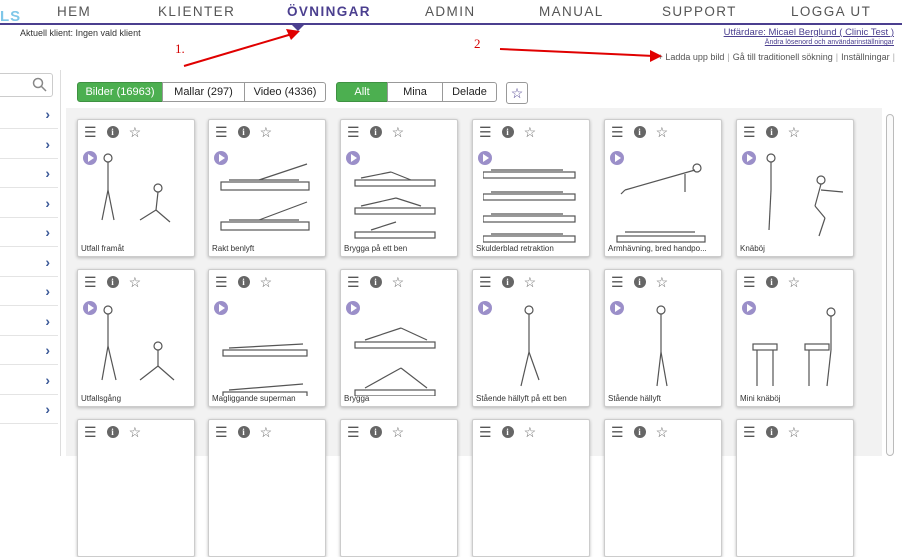 This screenshot has width=902, height=557. I want to click on filter-mine: Mina, so click(415, 92).